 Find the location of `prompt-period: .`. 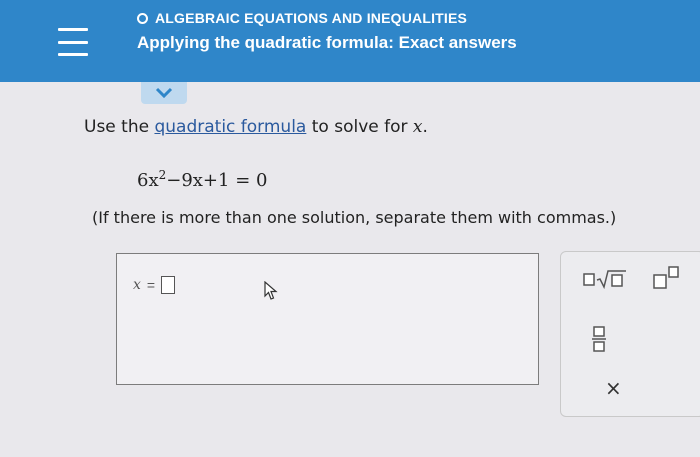

prompt-period: . is located at coordinates (425, 127).